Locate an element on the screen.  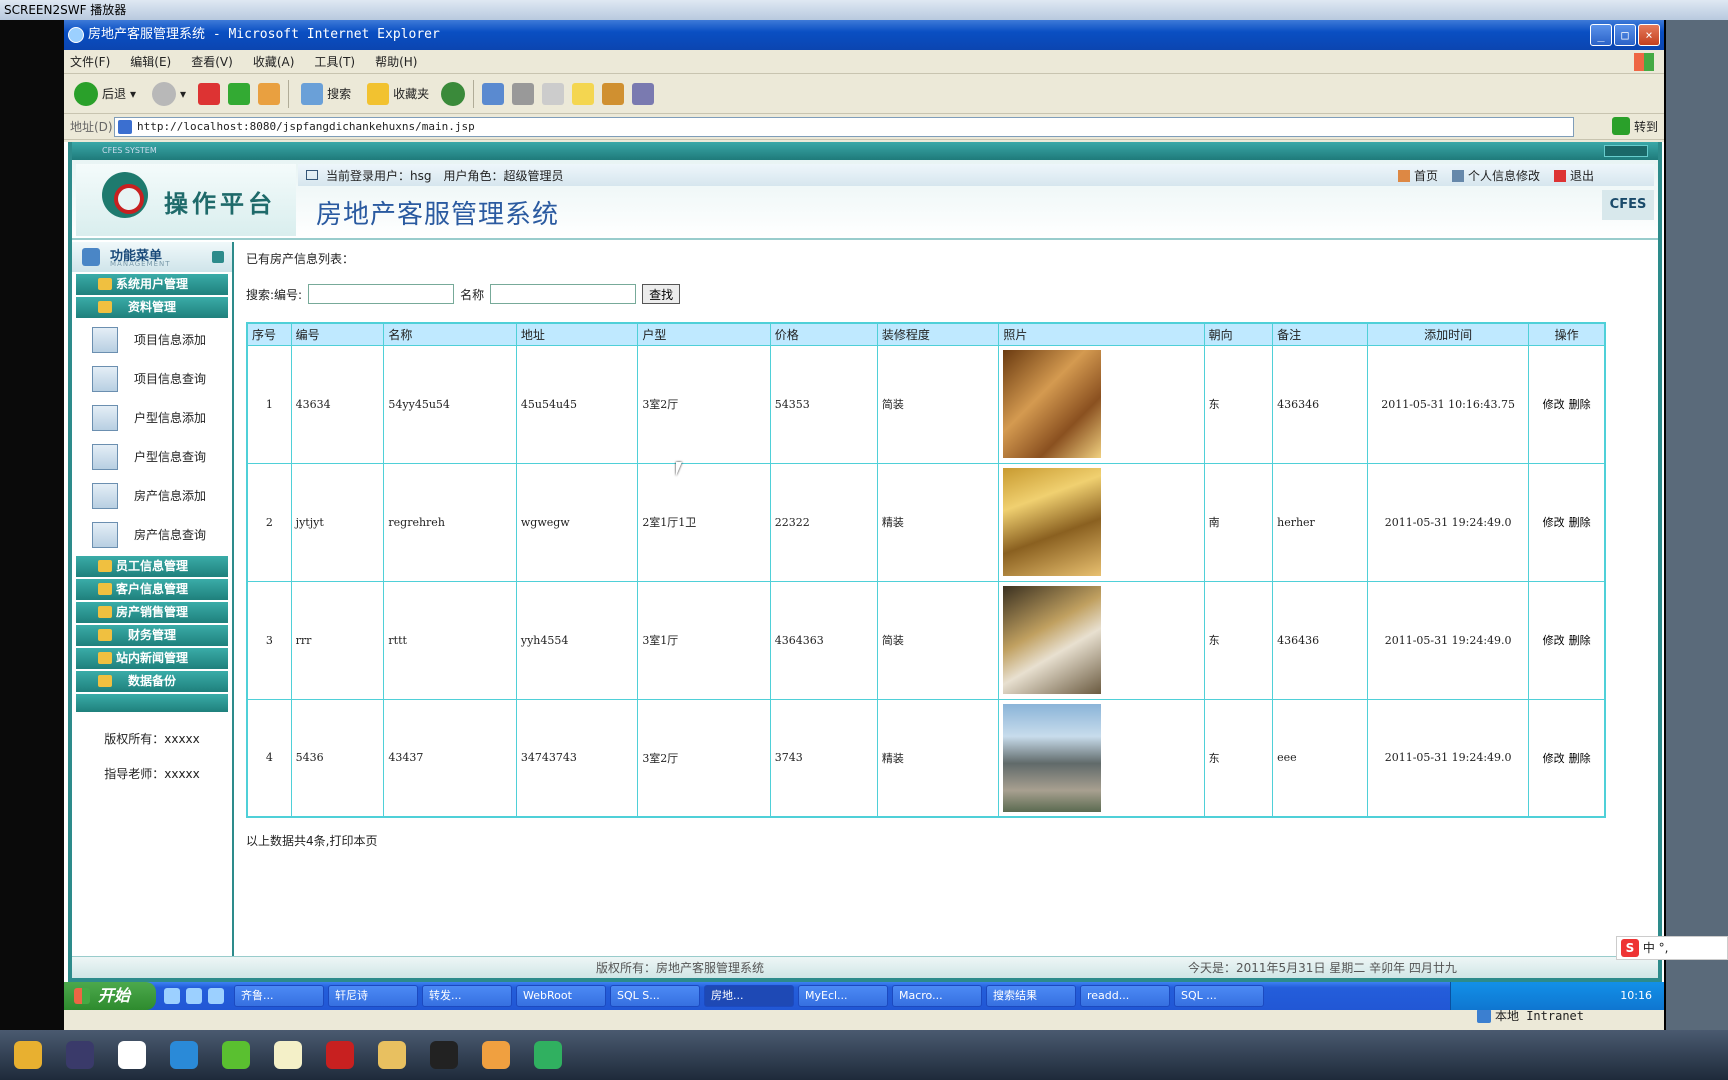
profile-link: 个人信息修改 is located at coordinates (1495, 175).